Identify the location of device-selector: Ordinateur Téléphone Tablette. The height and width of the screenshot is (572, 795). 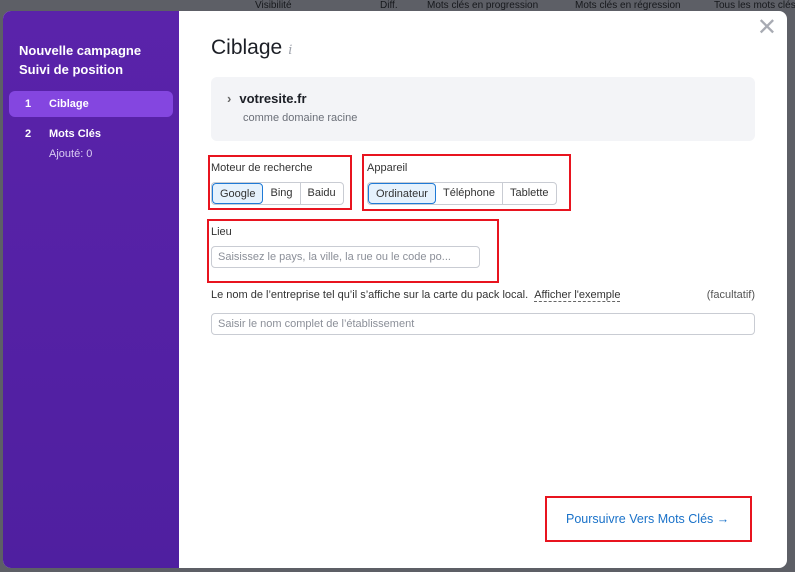
(462, 193).